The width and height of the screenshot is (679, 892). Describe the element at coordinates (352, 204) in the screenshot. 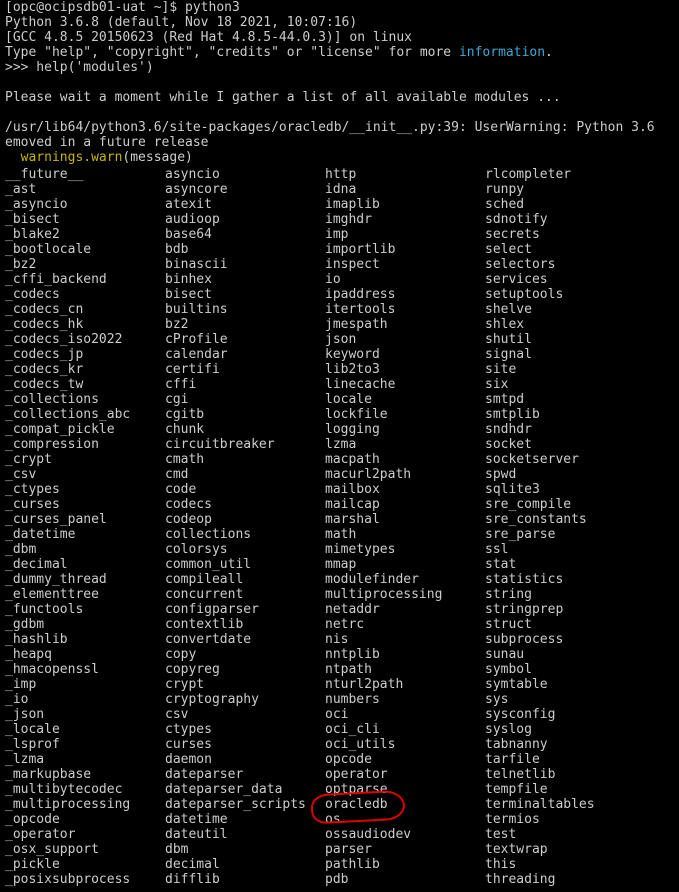

I see `module-name: imaplib` at that location.